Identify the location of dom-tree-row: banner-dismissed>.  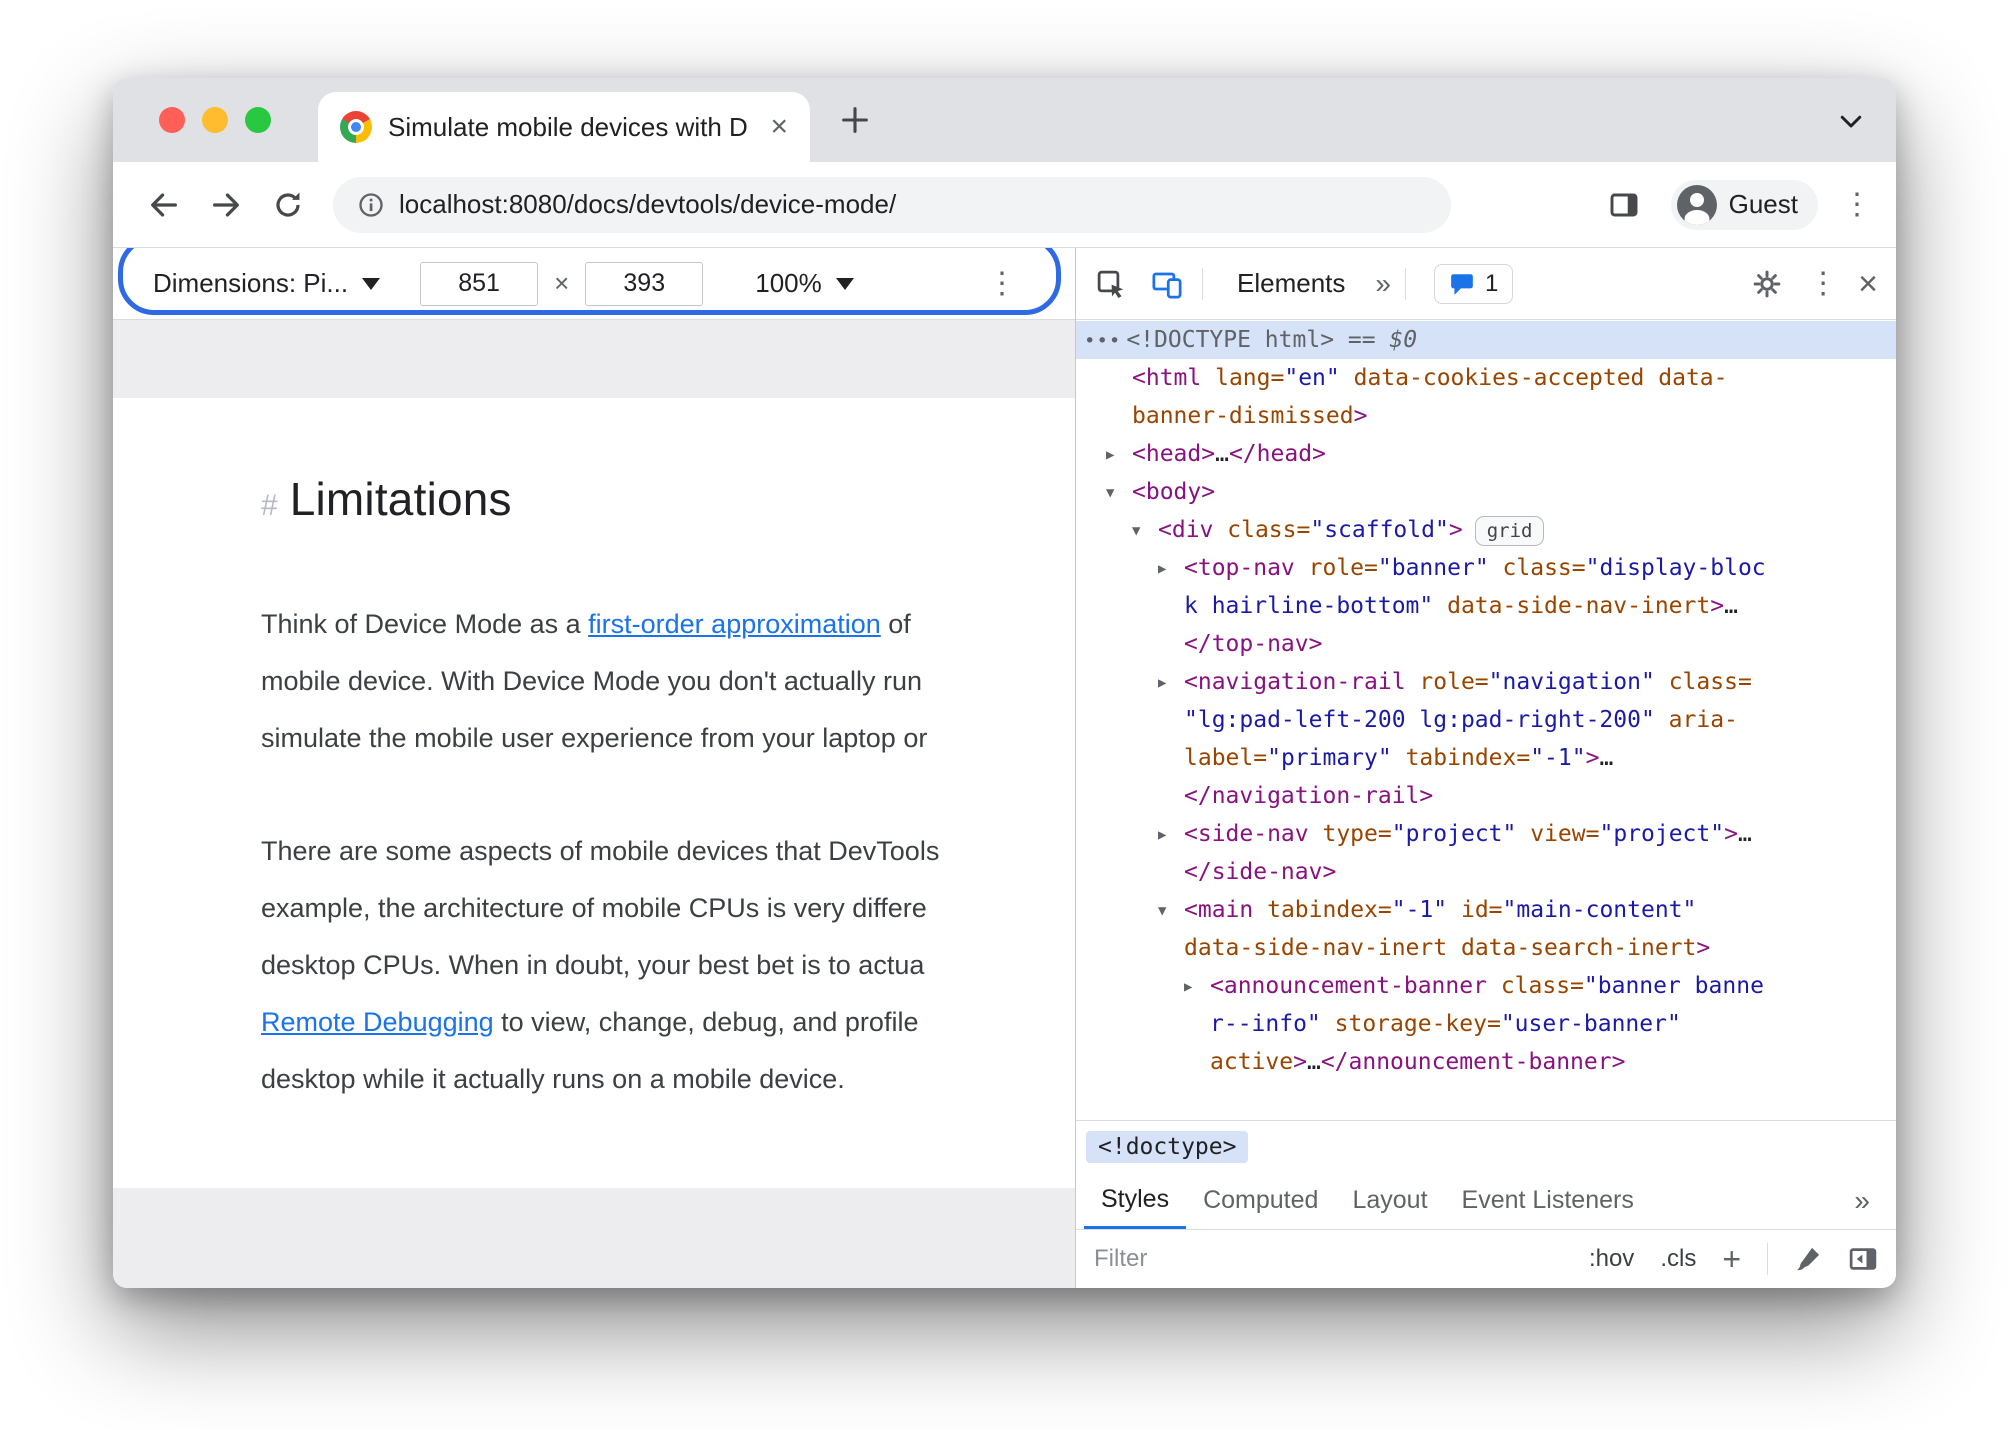
(1486, 416).